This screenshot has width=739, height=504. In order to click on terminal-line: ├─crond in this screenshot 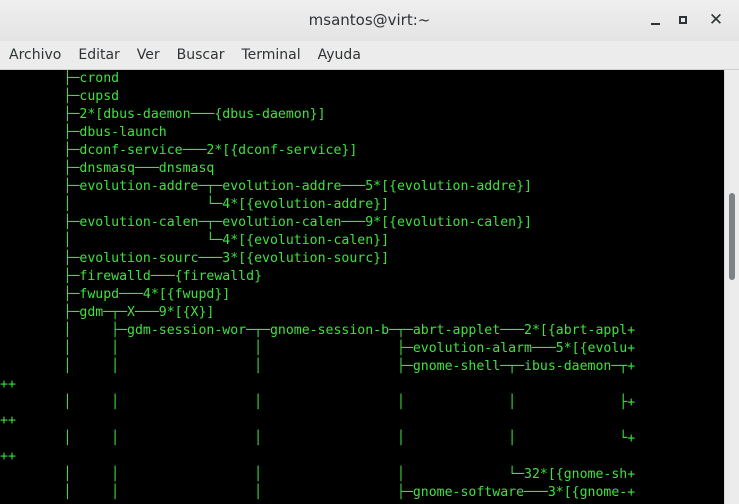, I will do `click(60, 78)`.